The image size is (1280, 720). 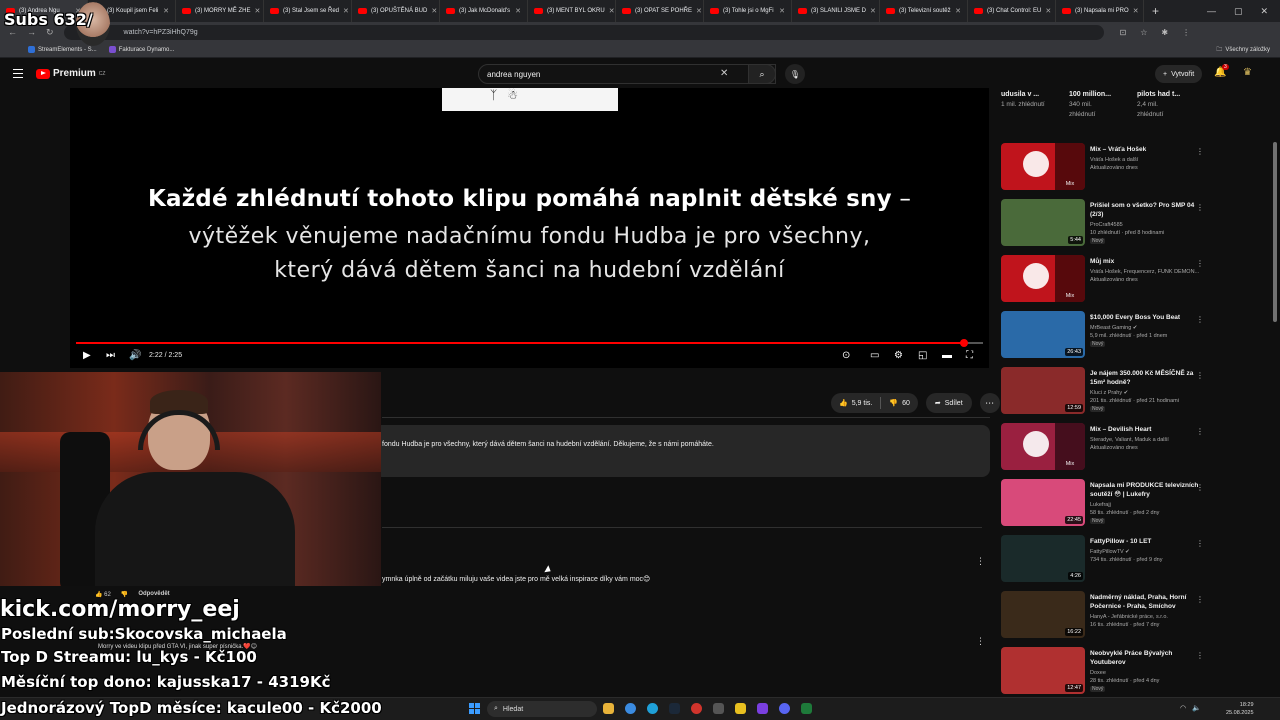 What do you see at coordinates (1148, 429) in the screenshot?
I see `video-title: Mix – Devilish Heart` at bounding box center [1148, 429].